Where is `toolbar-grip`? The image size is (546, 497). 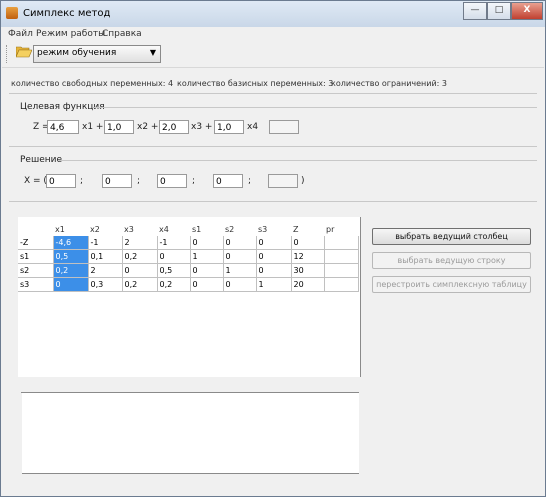
toolbar-grip is located at coordinates (7, 54).